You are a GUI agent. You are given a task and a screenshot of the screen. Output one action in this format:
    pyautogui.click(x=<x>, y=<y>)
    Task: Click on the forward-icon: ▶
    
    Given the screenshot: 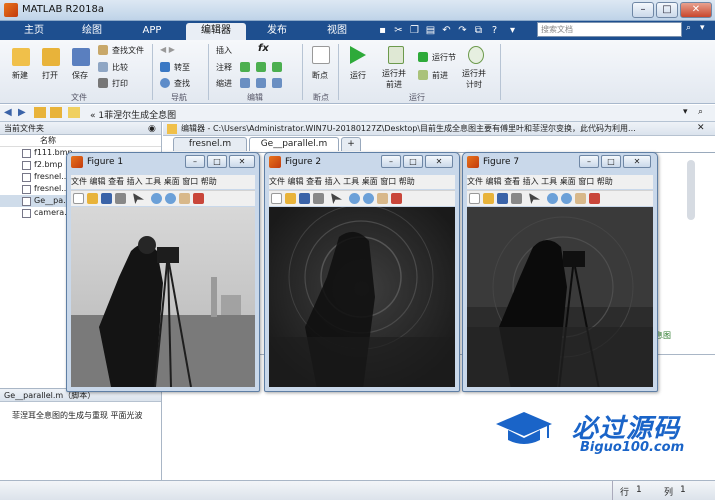 What is the action you would take?
    pyautogui.click(x=22, y=112)
    